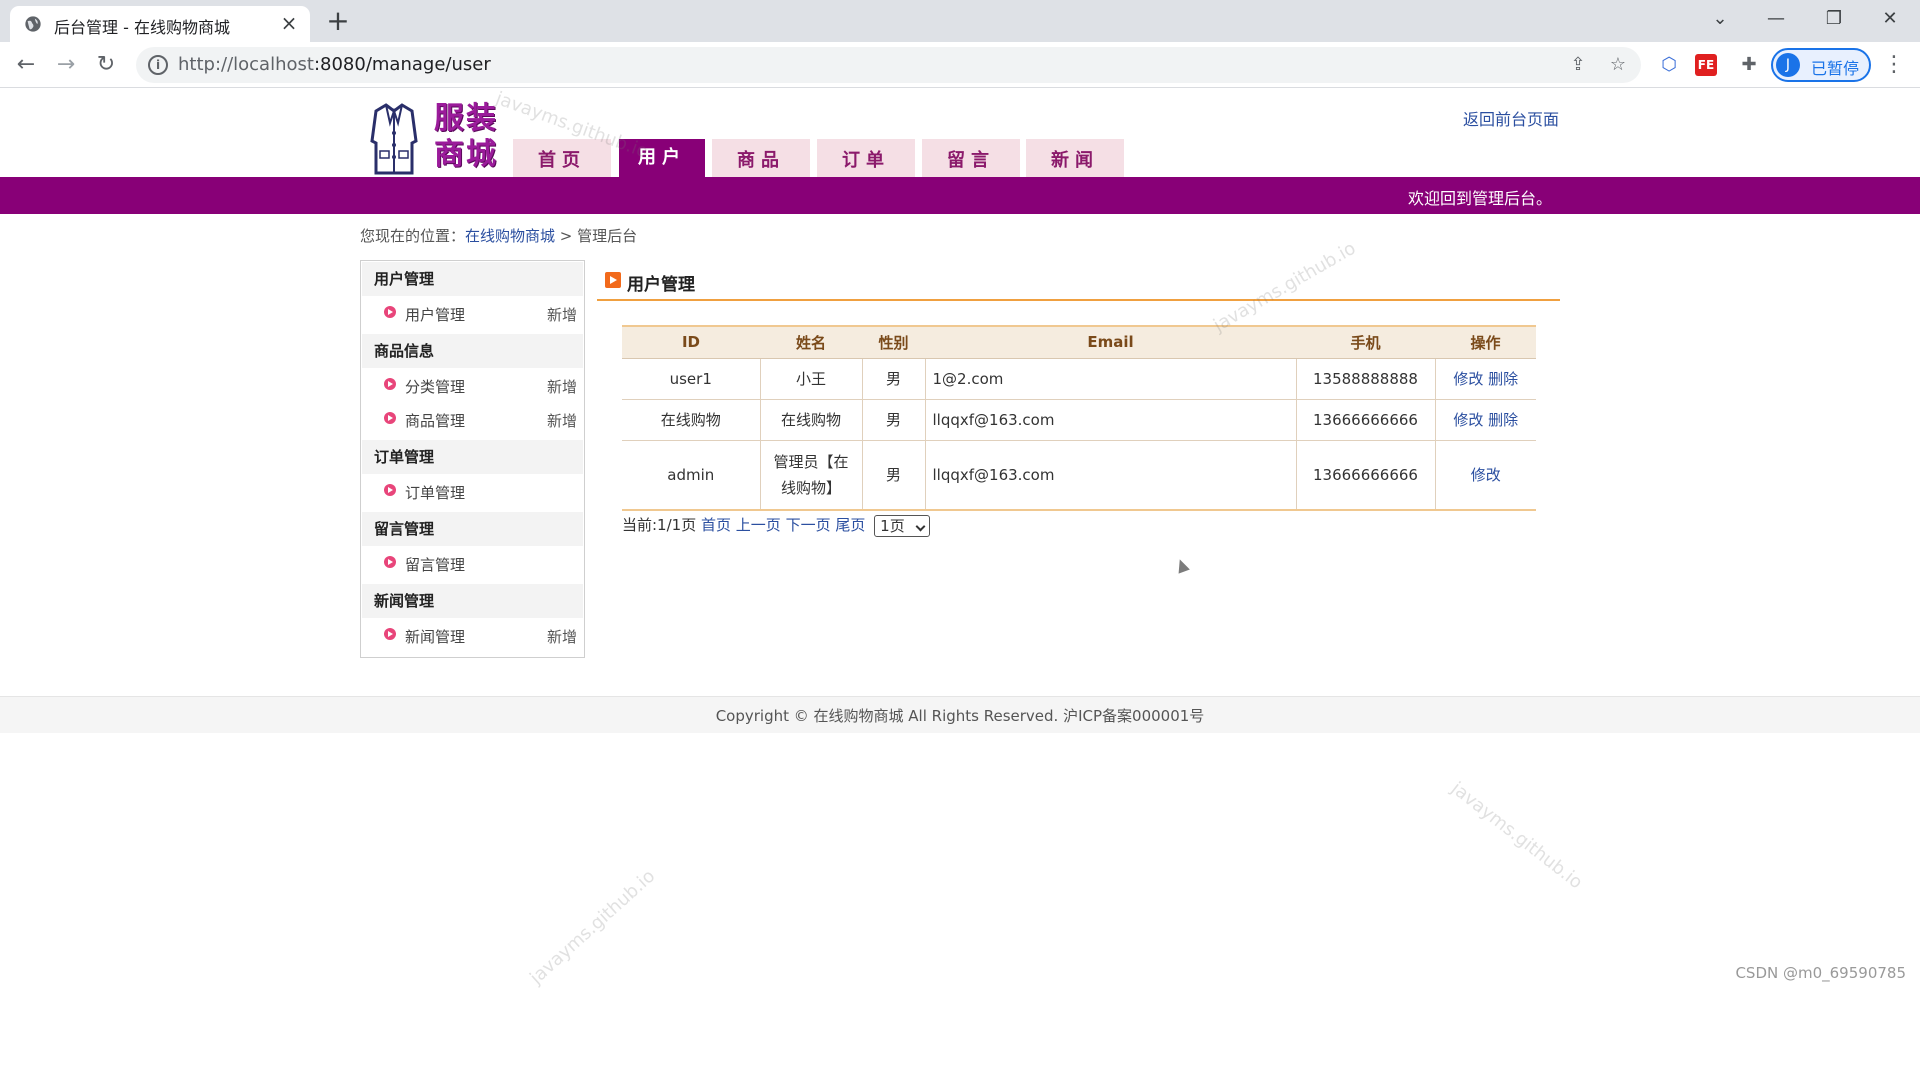 The width and height of the screenshot is (1920, 1080). I want to click on table-row: user1 小王 男 1@2.com 13588888888 修改 删除, so click(1079, 379).